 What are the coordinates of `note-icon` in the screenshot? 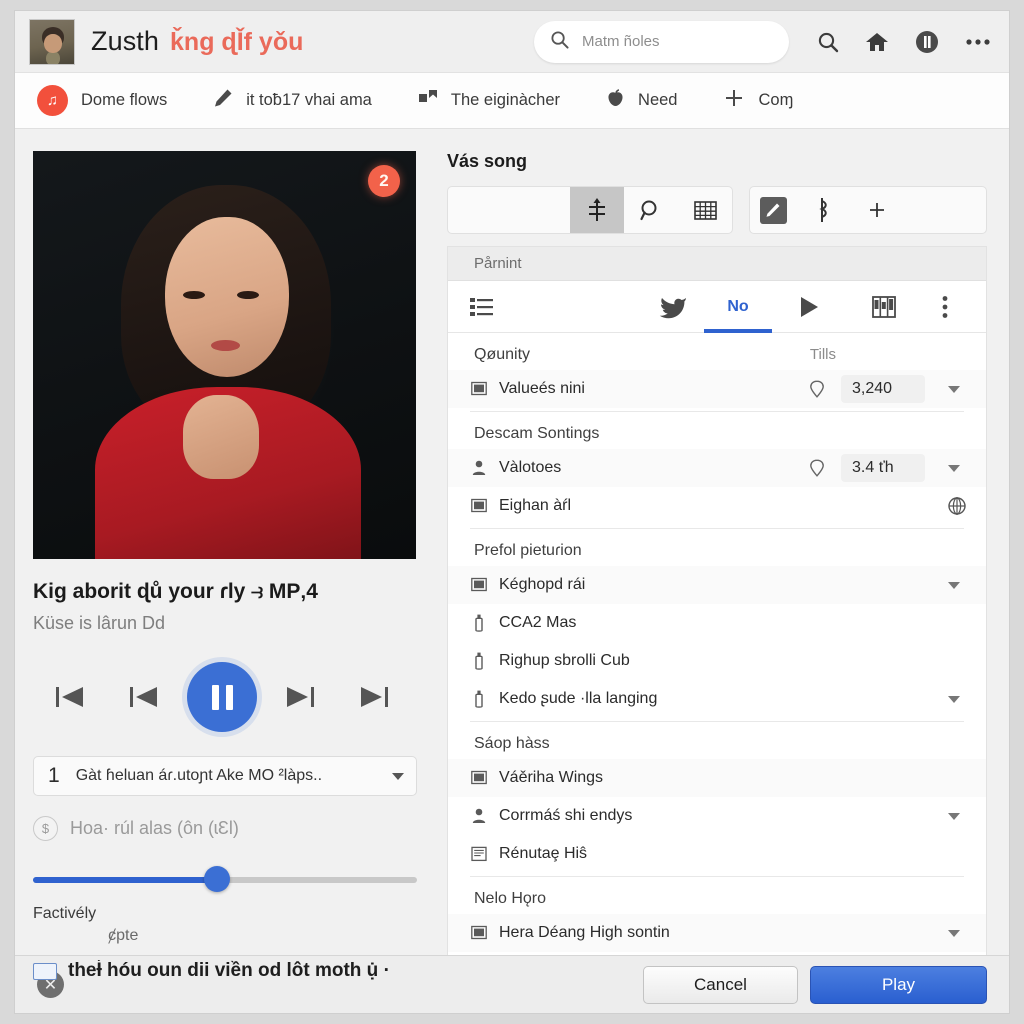 It's located at (823, 210).